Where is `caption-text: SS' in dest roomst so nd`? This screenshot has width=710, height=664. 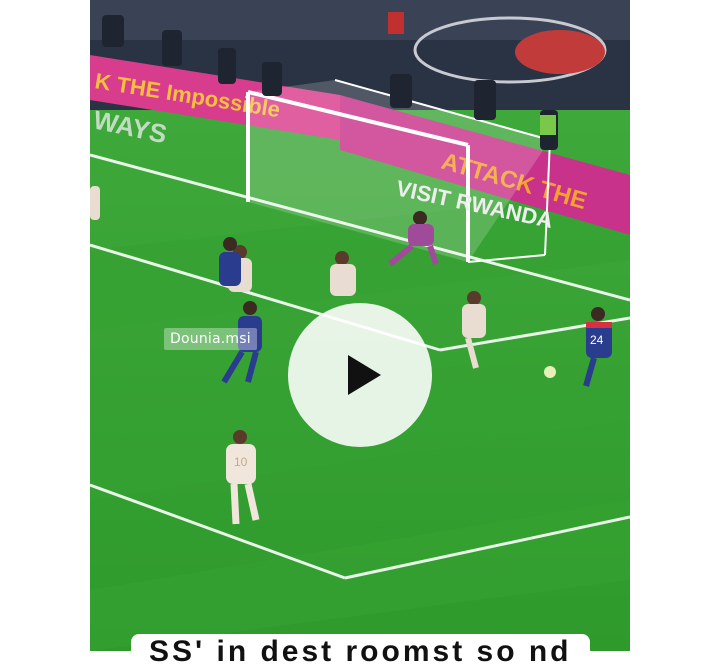 caption-text: SS' in dest roomst so nd is located at coordinates (360, 649).